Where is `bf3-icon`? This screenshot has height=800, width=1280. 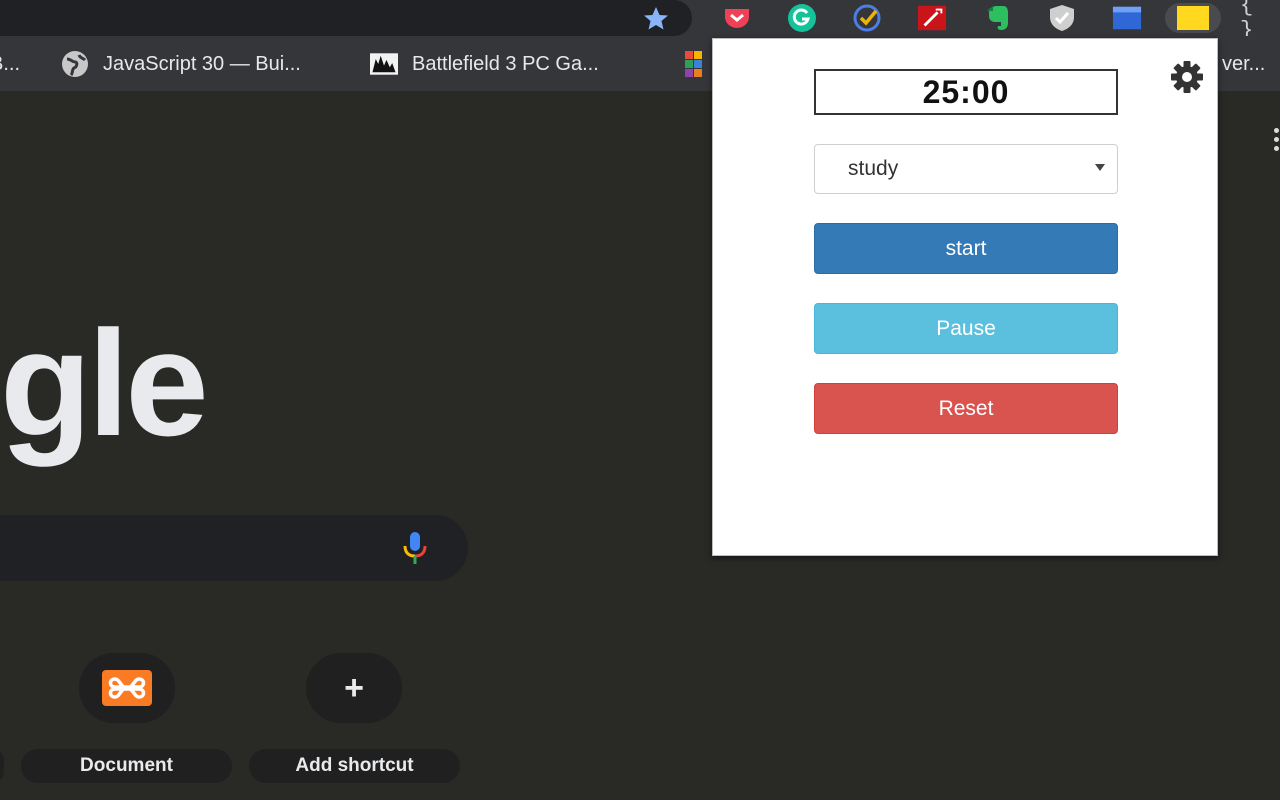 bf3-icon is located at coordinates (384, 64).